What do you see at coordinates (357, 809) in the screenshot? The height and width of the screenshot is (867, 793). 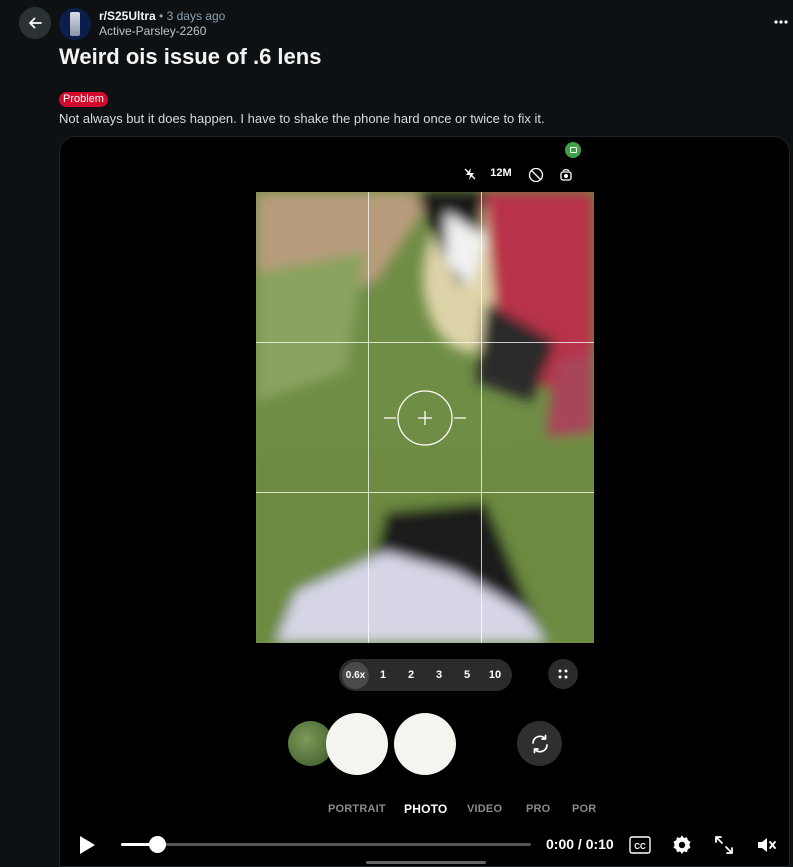 I see `mode-portrait: PORTRAIT` at bounding box center [357, 809].